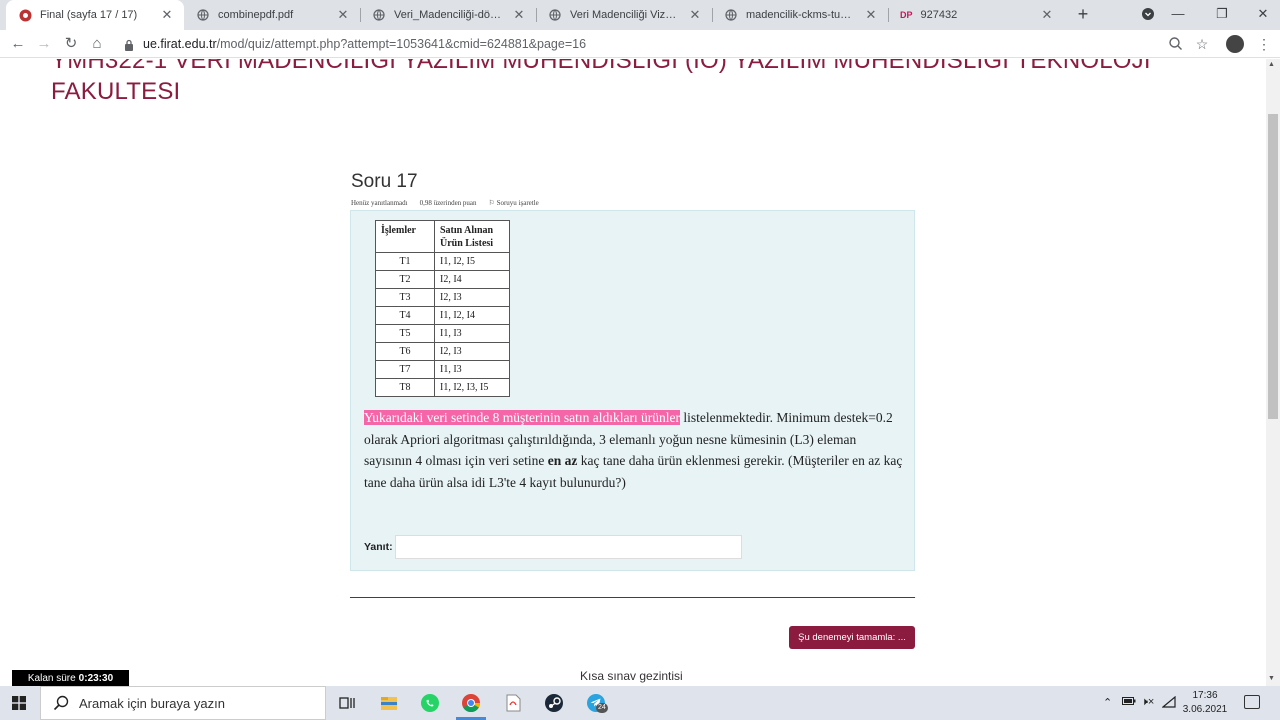 This screenshot has width=1280, height=720. What do you see at coordinates (631, 676) in the screenshot?
I see `quiz-navigation-label: Kısa sınav gezintisi` at bounding box center [631, 676].